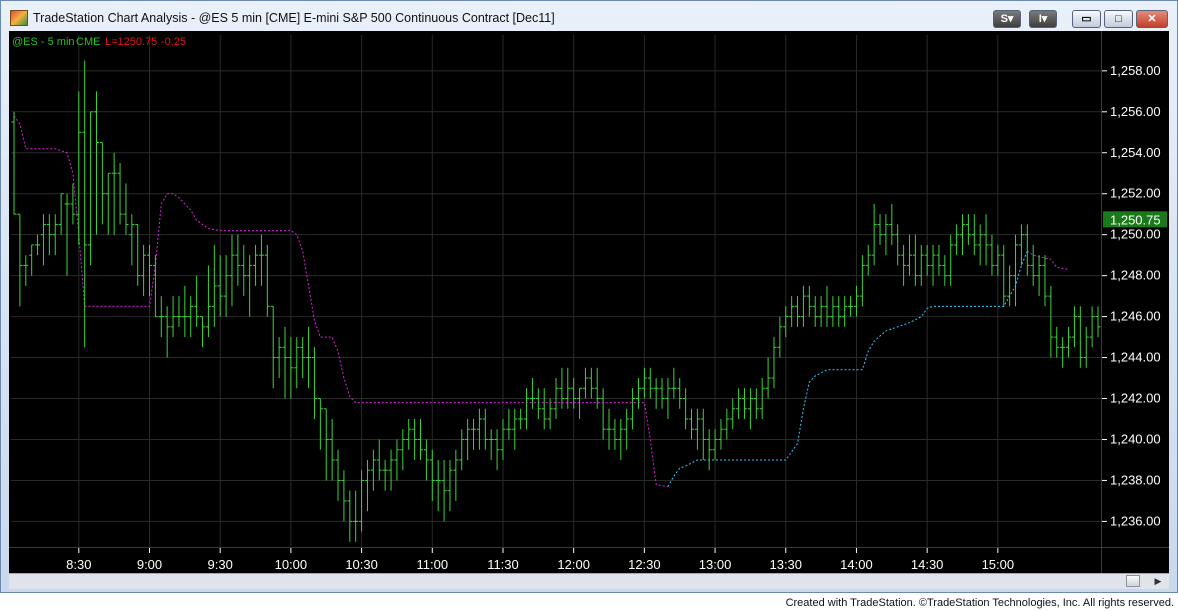  I want to click on x-tick-label: 13:30, so click(785, 564).